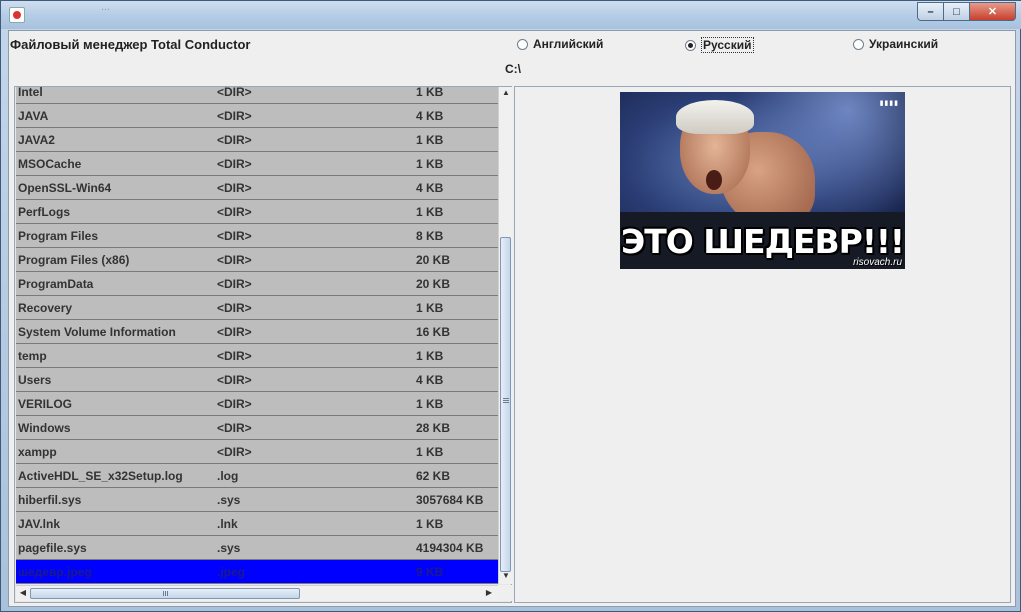  What do you see at coordinates (257, 260) in the screenshot?
I see `file-row: Program Files (x86) <DIR> 20 KB` at bounding box center [257, 260].